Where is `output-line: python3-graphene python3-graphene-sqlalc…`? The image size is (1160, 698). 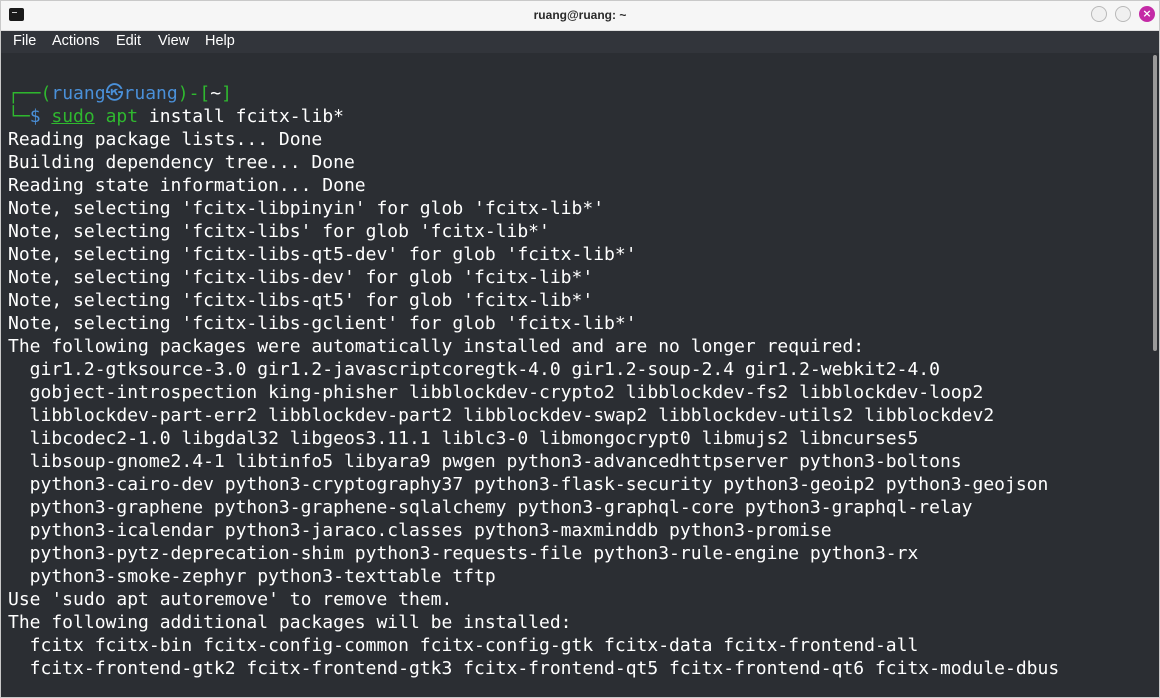 output-line: python3-graphene python3-graphene-sqlalc… is located at coordinates (490, 507).